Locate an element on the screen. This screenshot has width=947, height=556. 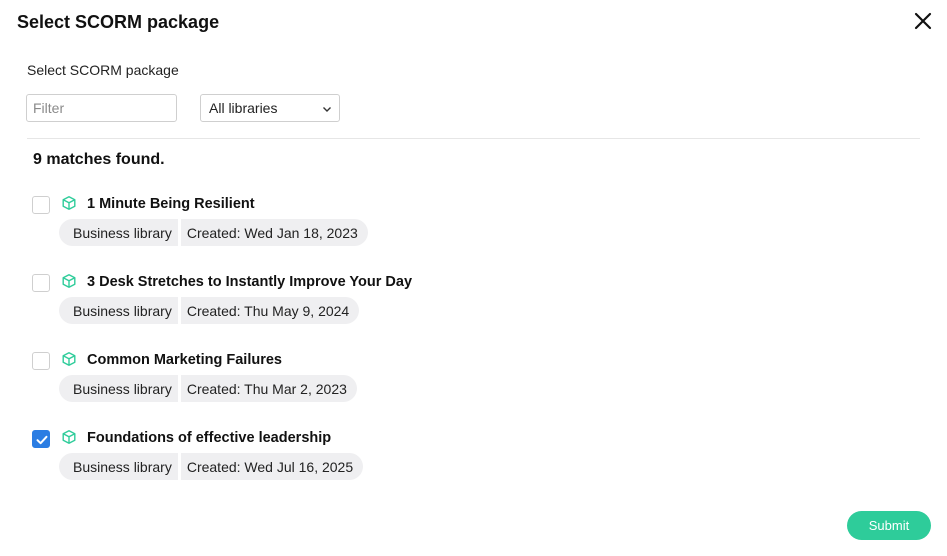
item-title: 1 Minute Being Resilient is located at coordinates (171, 204).